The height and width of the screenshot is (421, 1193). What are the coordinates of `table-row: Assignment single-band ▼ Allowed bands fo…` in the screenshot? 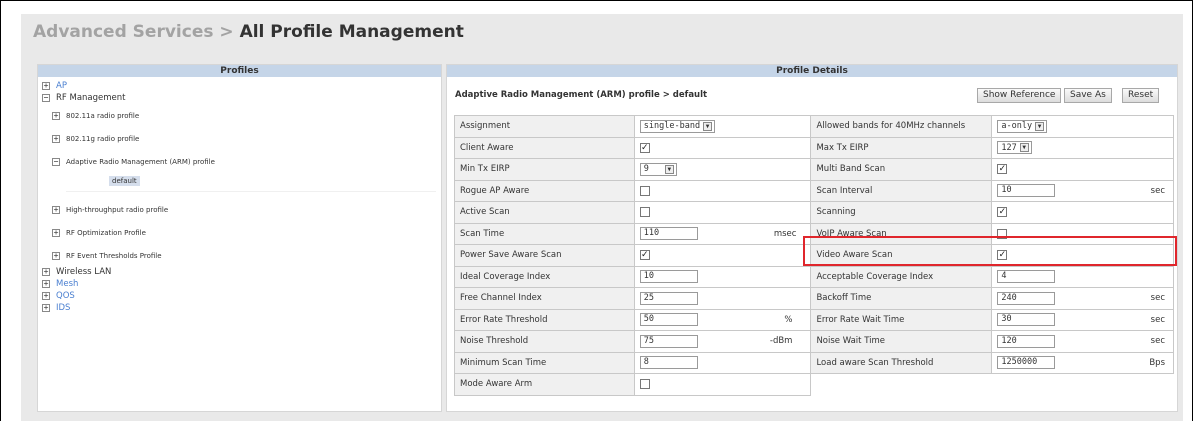 It's located at (814, 126).